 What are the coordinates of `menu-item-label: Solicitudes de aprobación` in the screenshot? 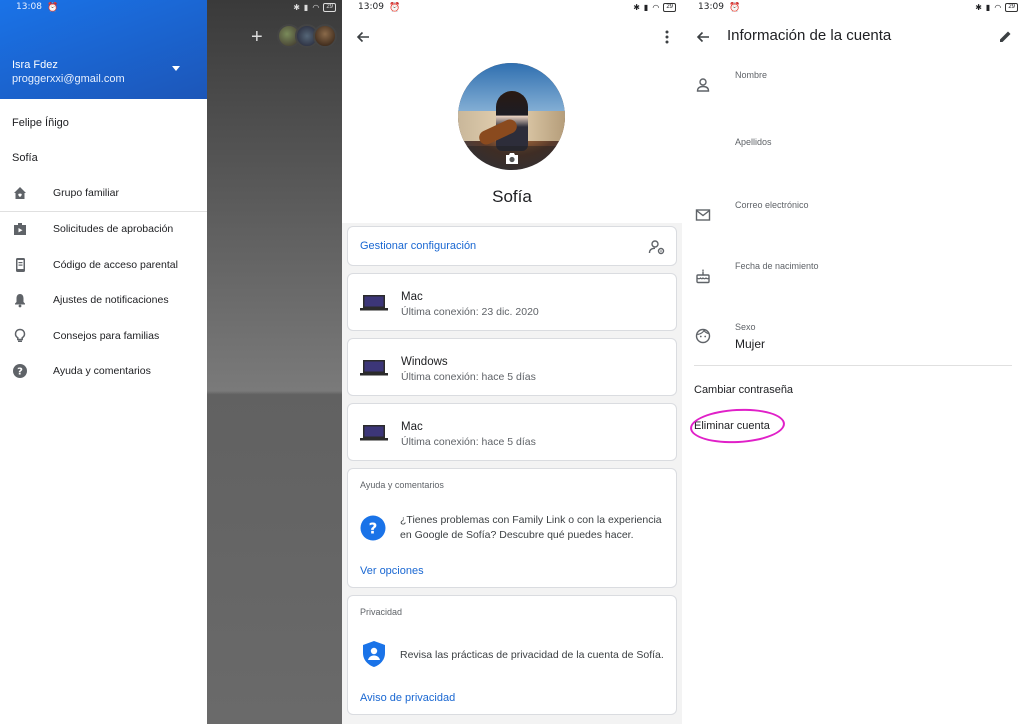 It's located at (113, 229).